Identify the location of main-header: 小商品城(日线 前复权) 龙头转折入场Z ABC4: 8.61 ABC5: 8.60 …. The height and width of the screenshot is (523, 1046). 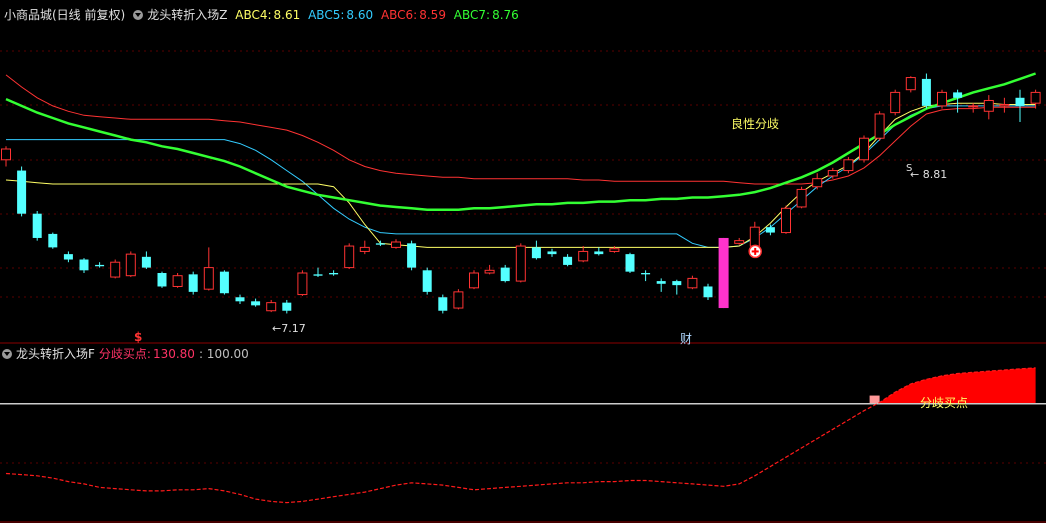
(263, 15).